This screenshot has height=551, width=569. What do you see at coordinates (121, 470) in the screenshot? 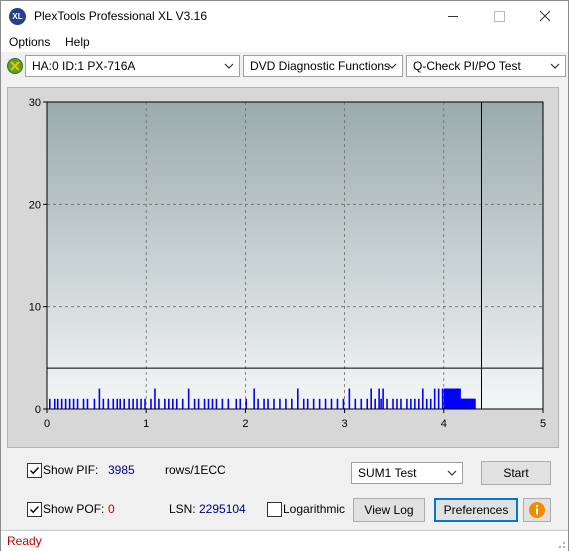
I see `pif-value: 3985` at bounding box center [121, 470].